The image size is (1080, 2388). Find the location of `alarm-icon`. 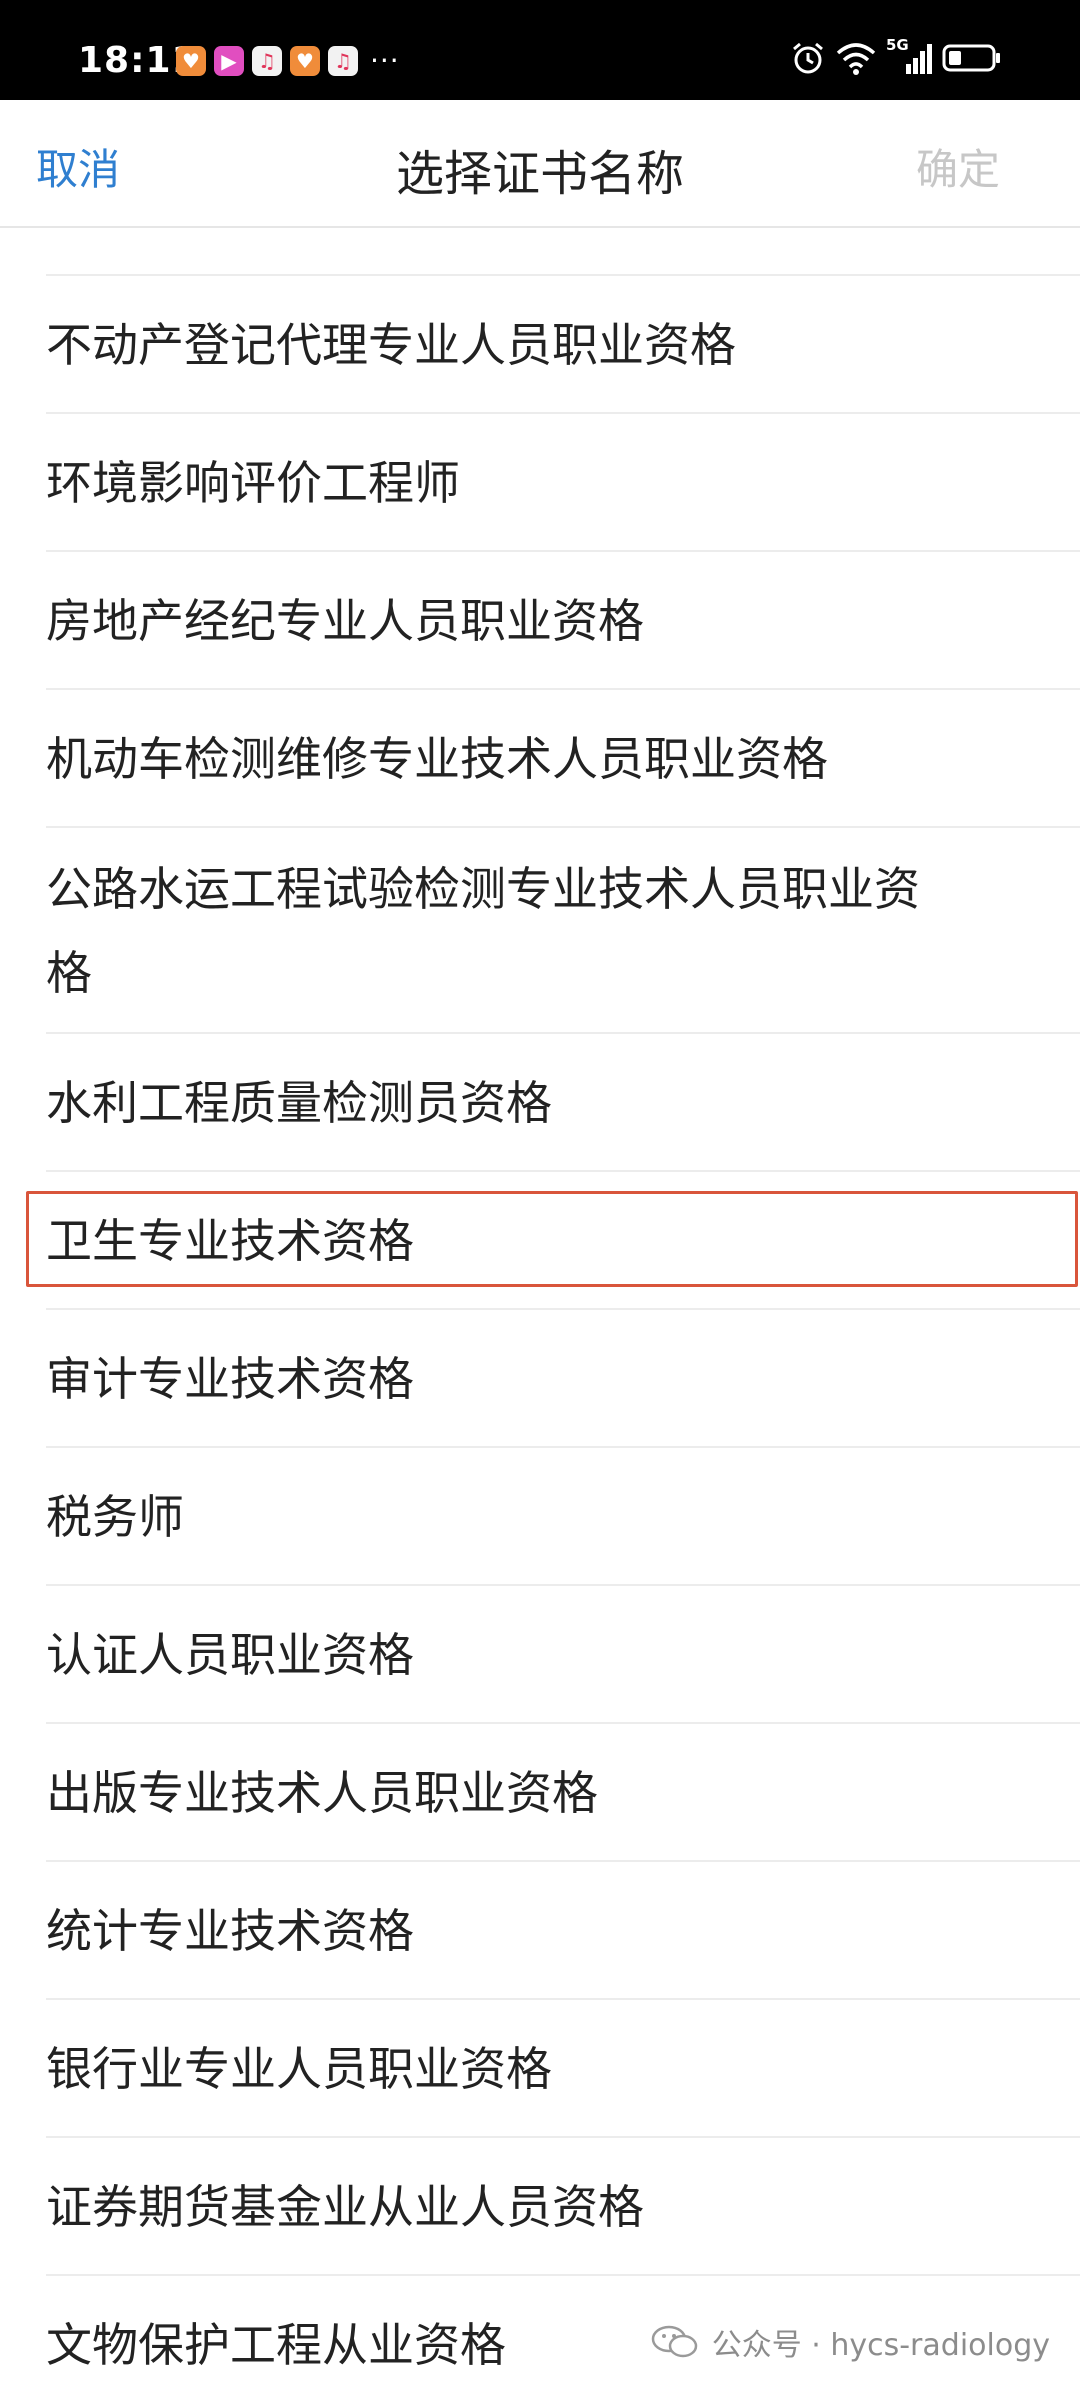

alarm-icon is located at coordinates (808, 58).